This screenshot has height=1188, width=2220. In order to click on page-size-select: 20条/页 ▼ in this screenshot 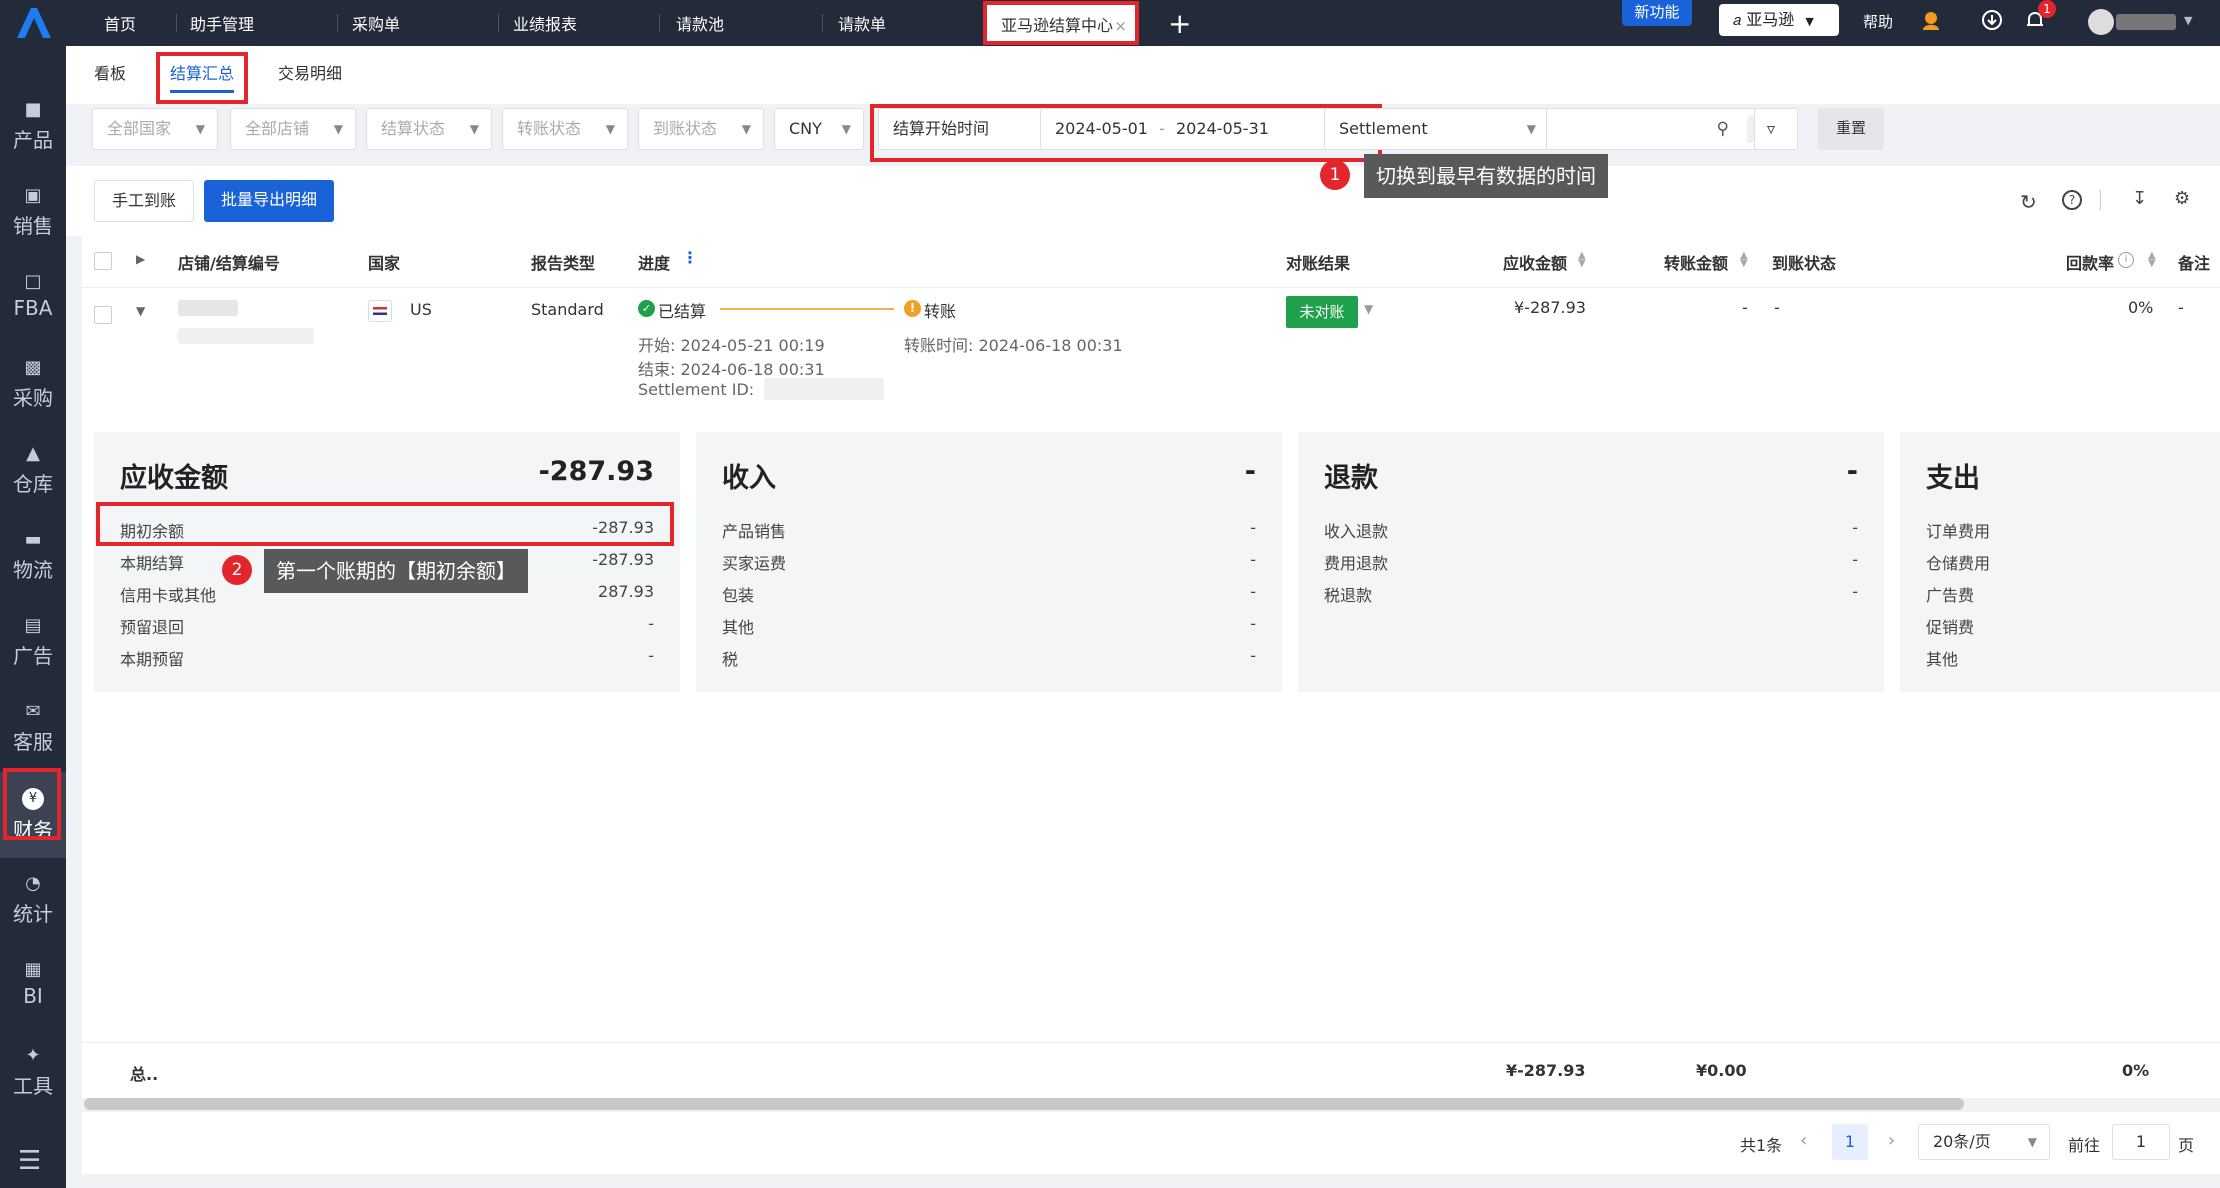, I will do `click(1984, 1142)`.